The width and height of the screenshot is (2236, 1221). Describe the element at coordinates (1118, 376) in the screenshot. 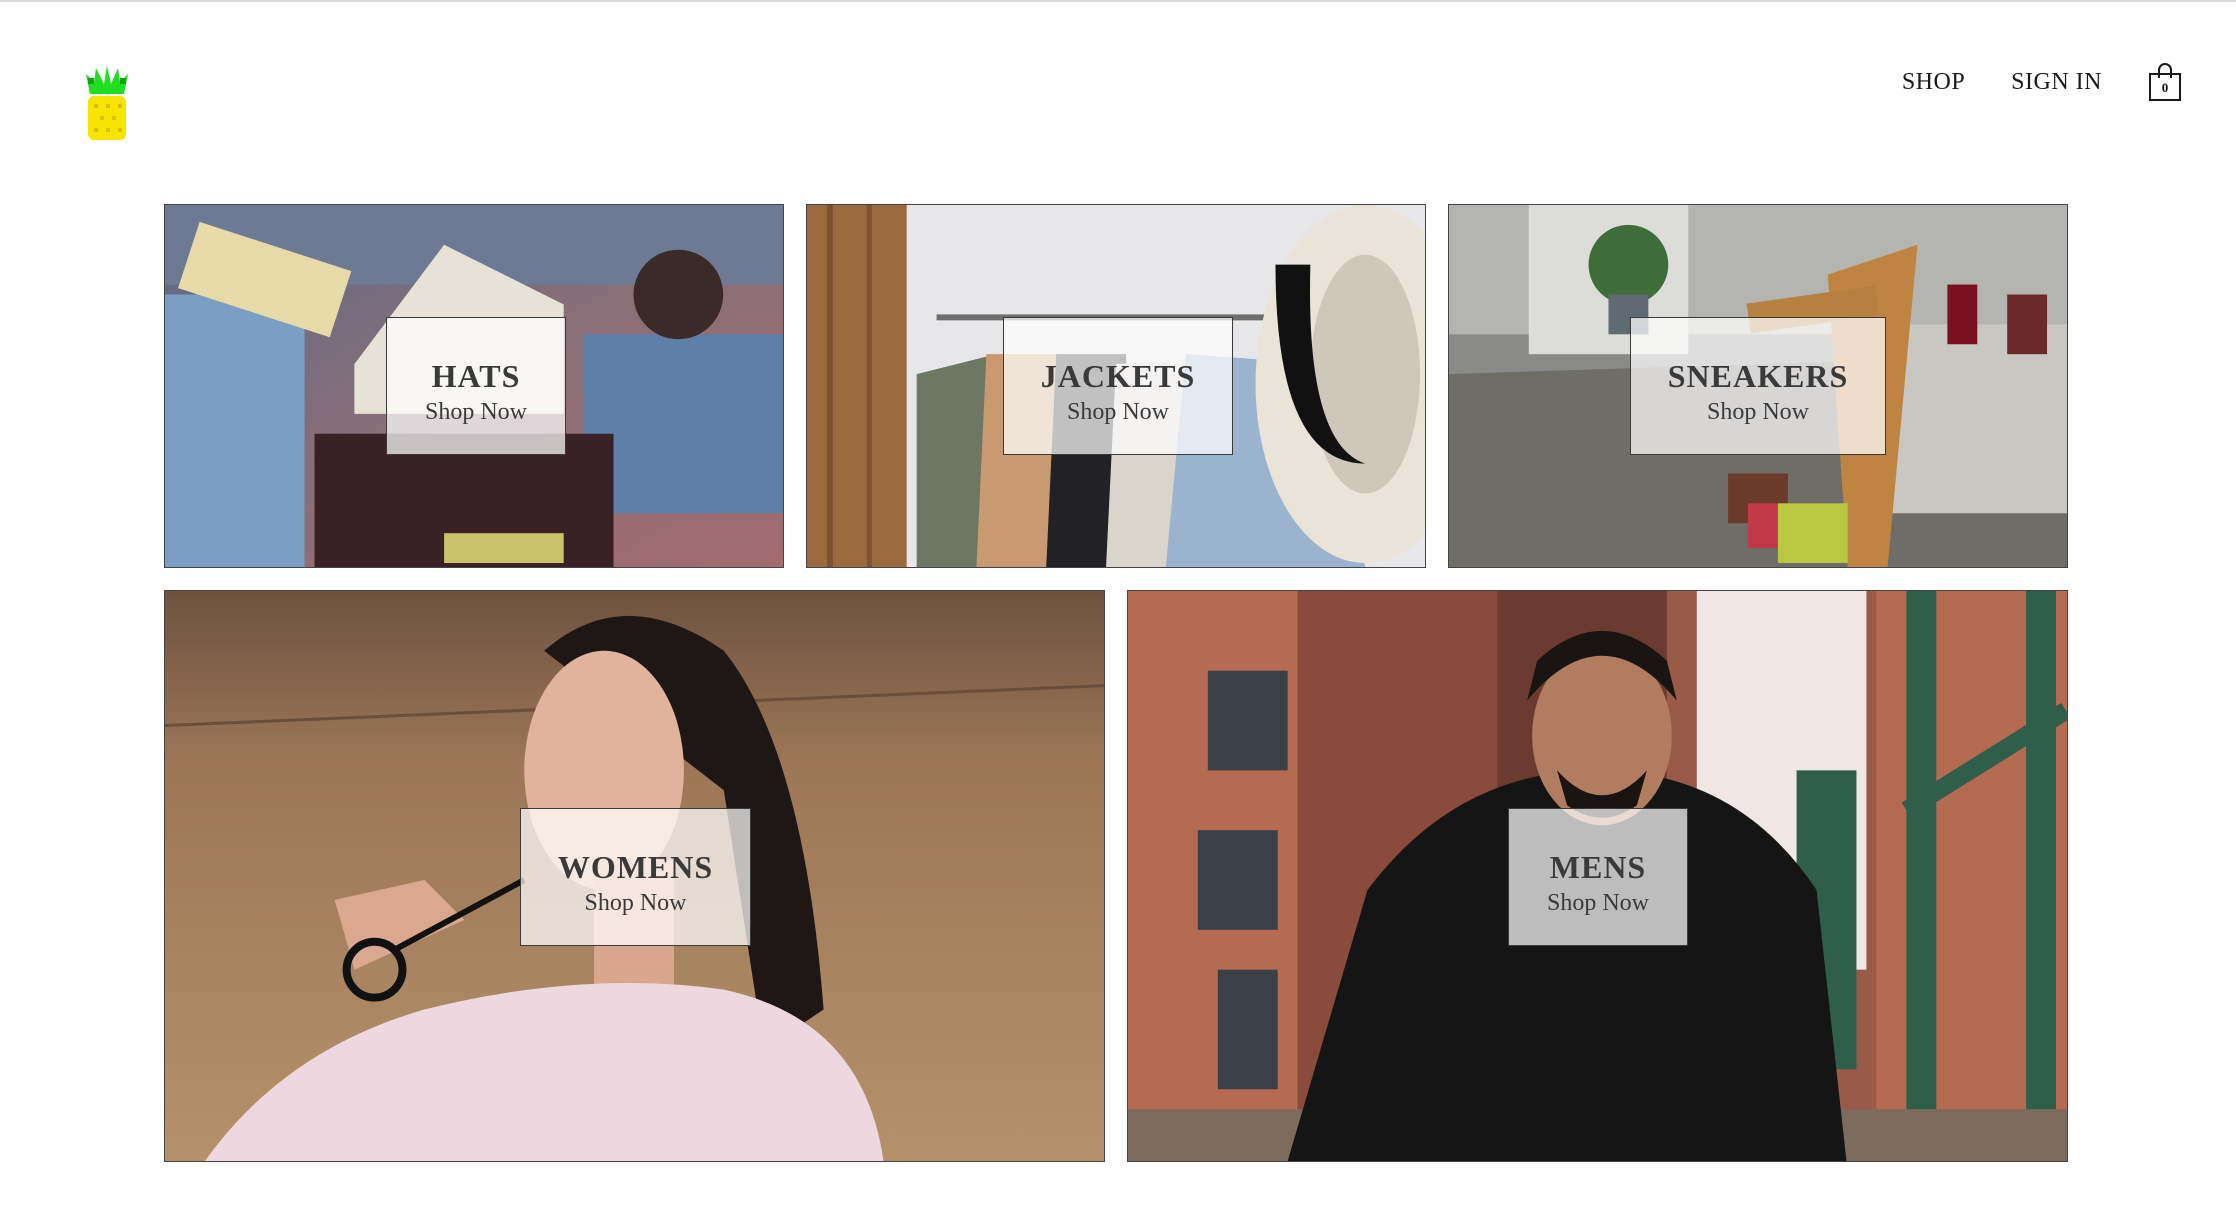

I see `category-title: JACKETS` at that location.